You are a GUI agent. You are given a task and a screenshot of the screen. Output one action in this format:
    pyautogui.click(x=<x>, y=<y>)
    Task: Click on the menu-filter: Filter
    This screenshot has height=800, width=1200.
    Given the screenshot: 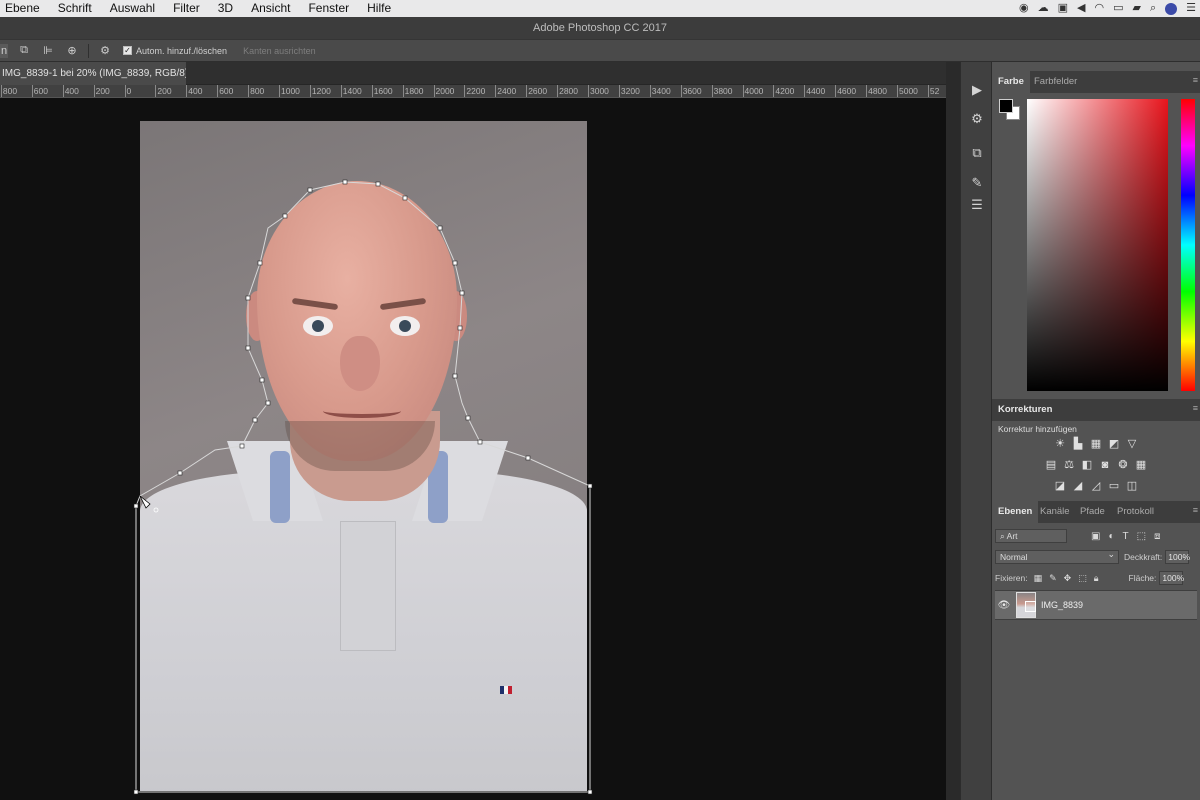 What is the action you would take?
    pyautogui.click(x=186, y=8)
    